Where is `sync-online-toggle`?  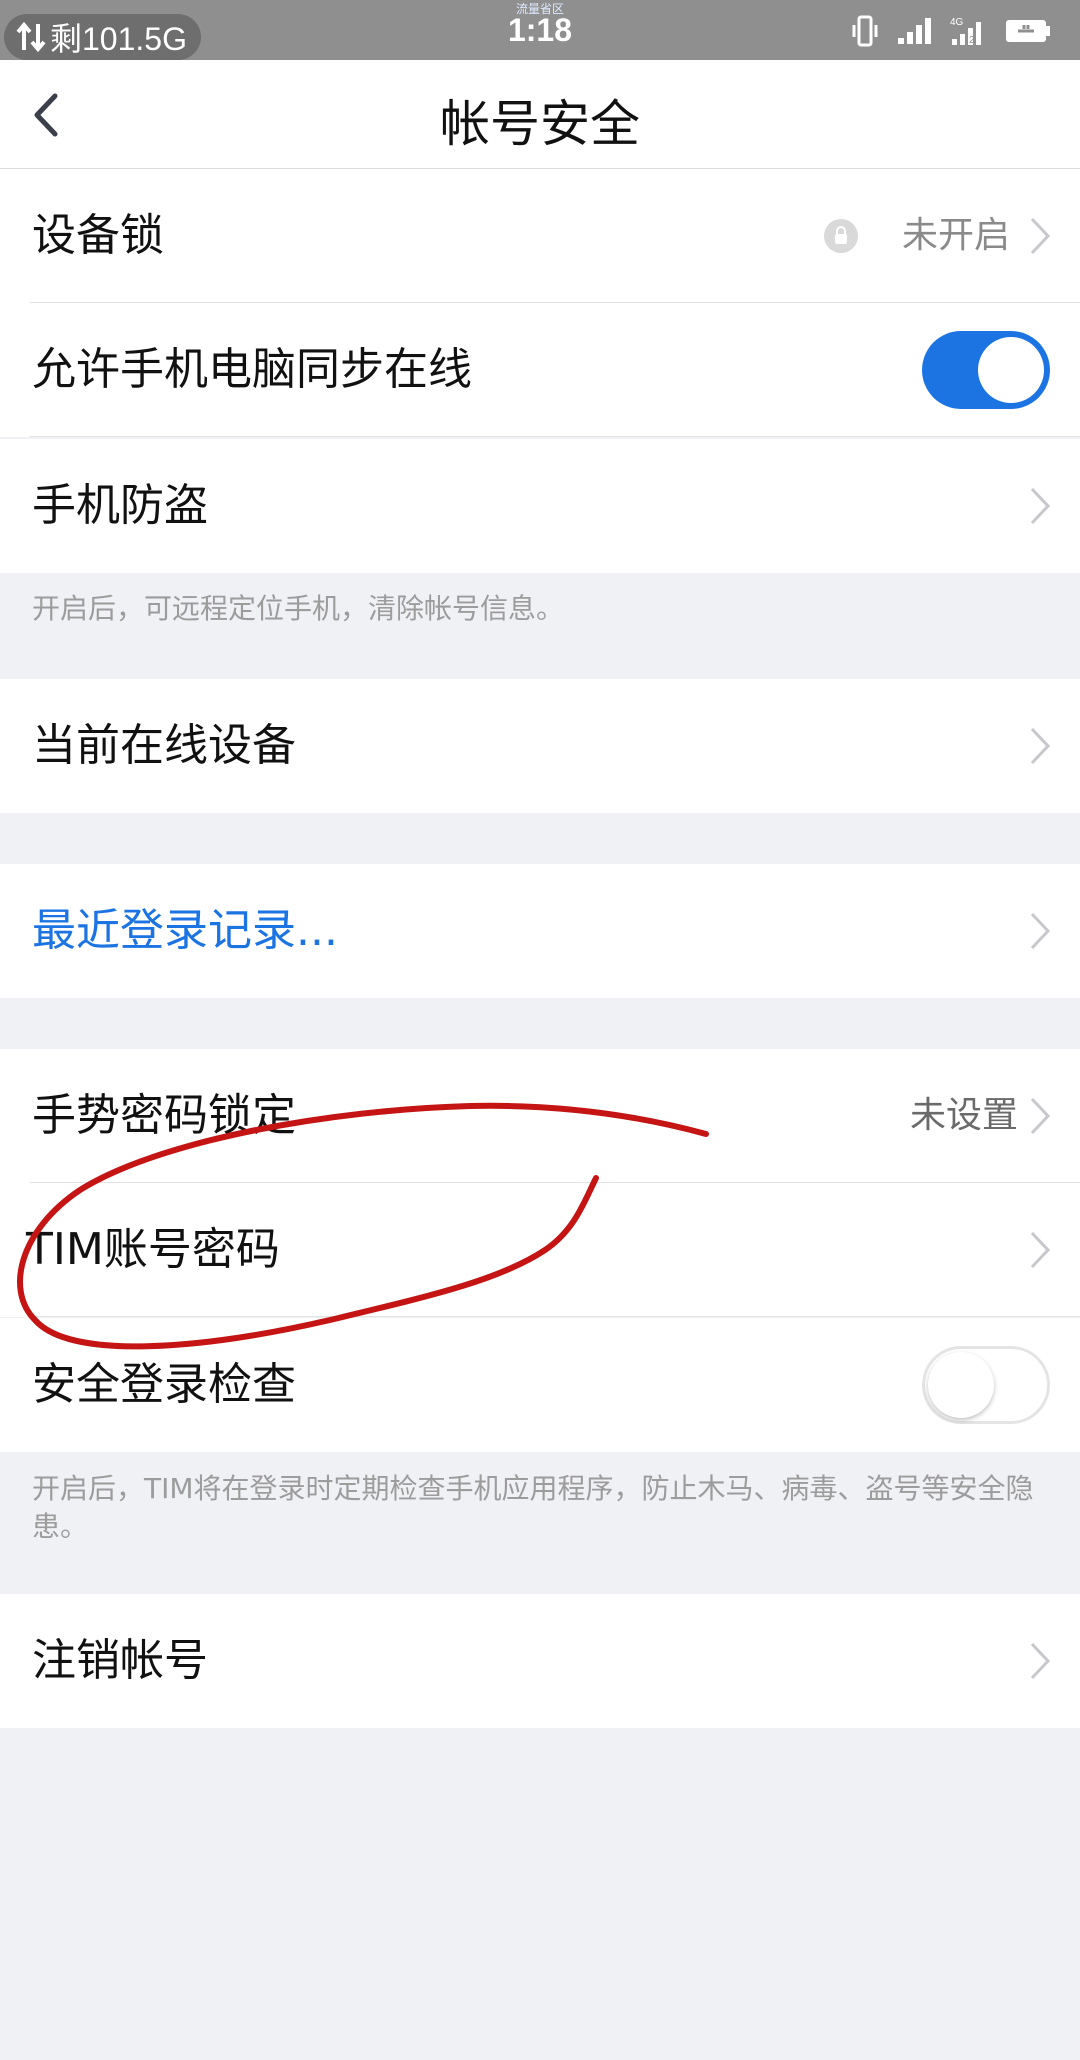
sync-online-toggle is located at coordinates (986, 370).